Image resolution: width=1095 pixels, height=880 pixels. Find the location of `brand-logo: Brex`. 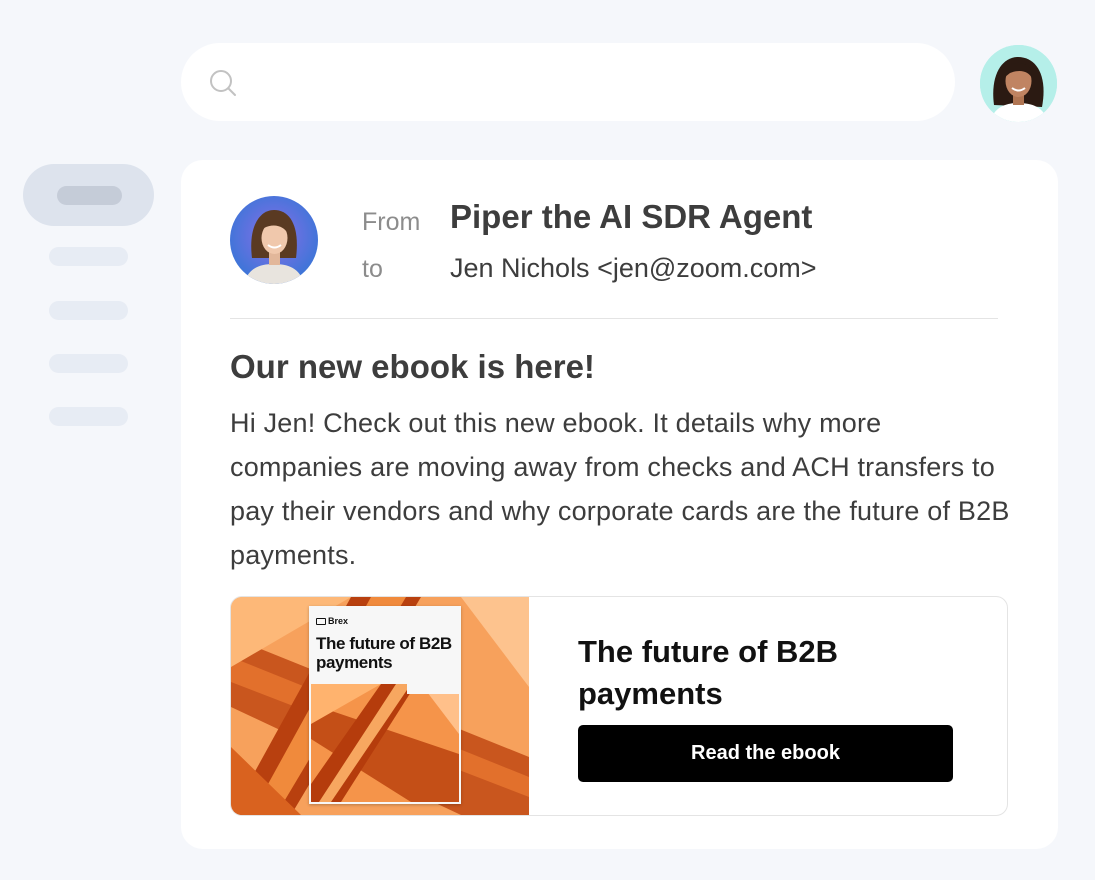

brand-logo: Brex is located at coordinates (332, 621).